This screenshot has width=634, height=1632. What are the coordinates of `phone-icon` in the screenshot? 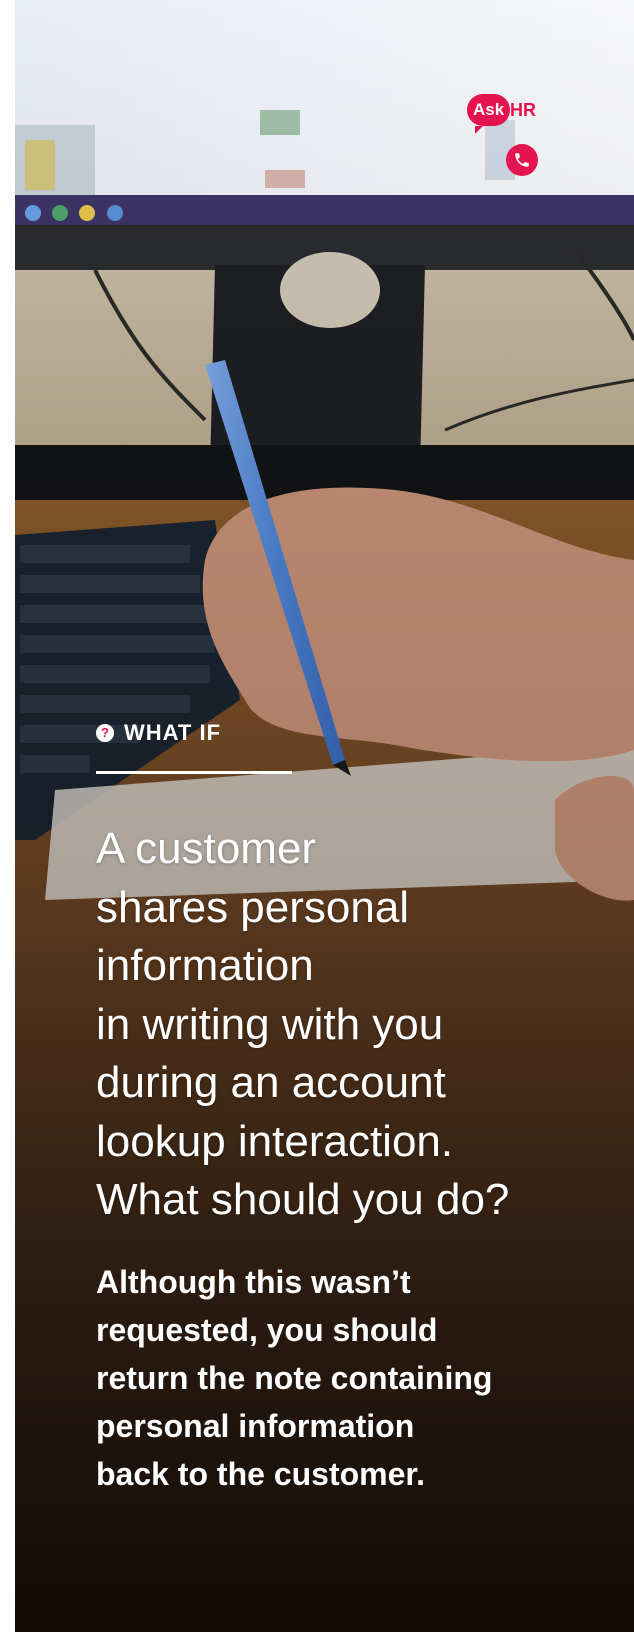 It's located at (522, 160).